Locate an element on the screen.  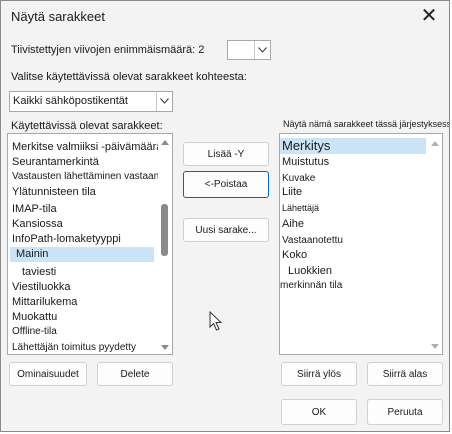
available-columns-label: Käytettävissä olevat sarakkeet: is located at coordinates (87, 126).